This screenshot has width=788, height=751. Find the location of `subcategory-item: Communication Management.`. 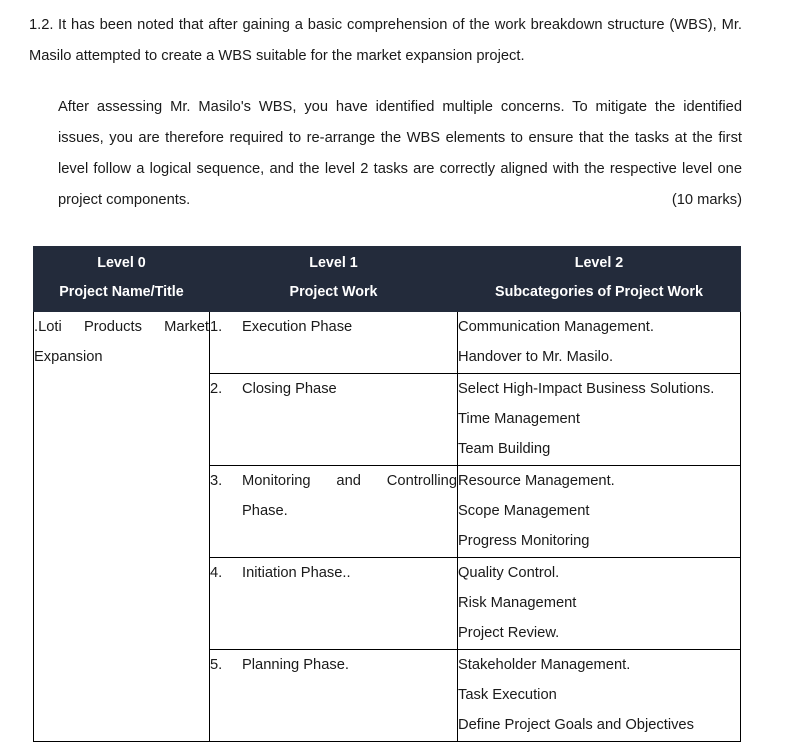

subcategory-item: Communication Management. is located at coordinates (556, 327).